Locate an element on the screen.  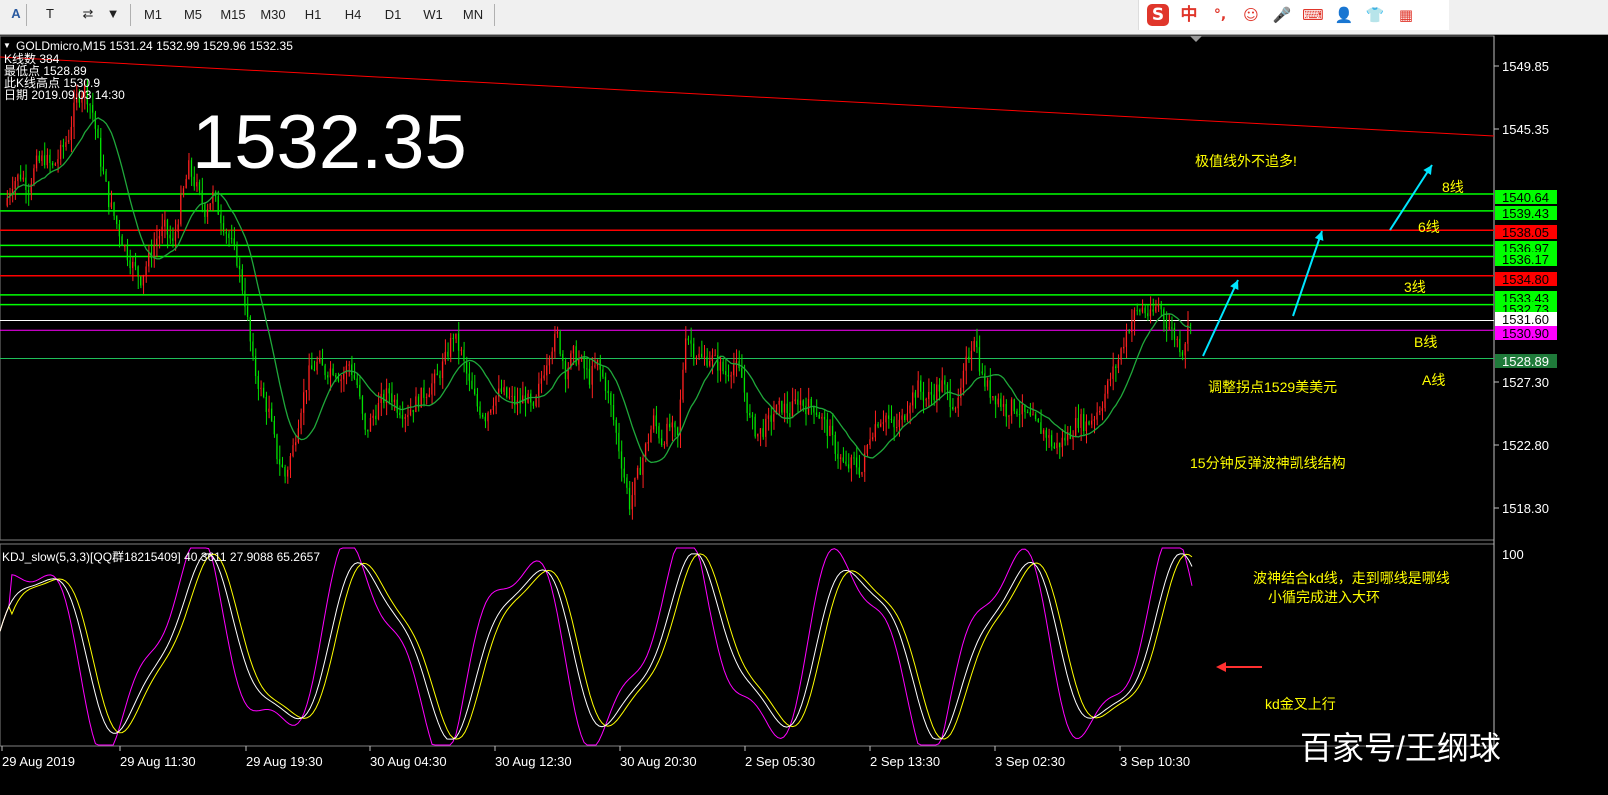
collapse-icon: ▼ is located at coordinates (7, 45).